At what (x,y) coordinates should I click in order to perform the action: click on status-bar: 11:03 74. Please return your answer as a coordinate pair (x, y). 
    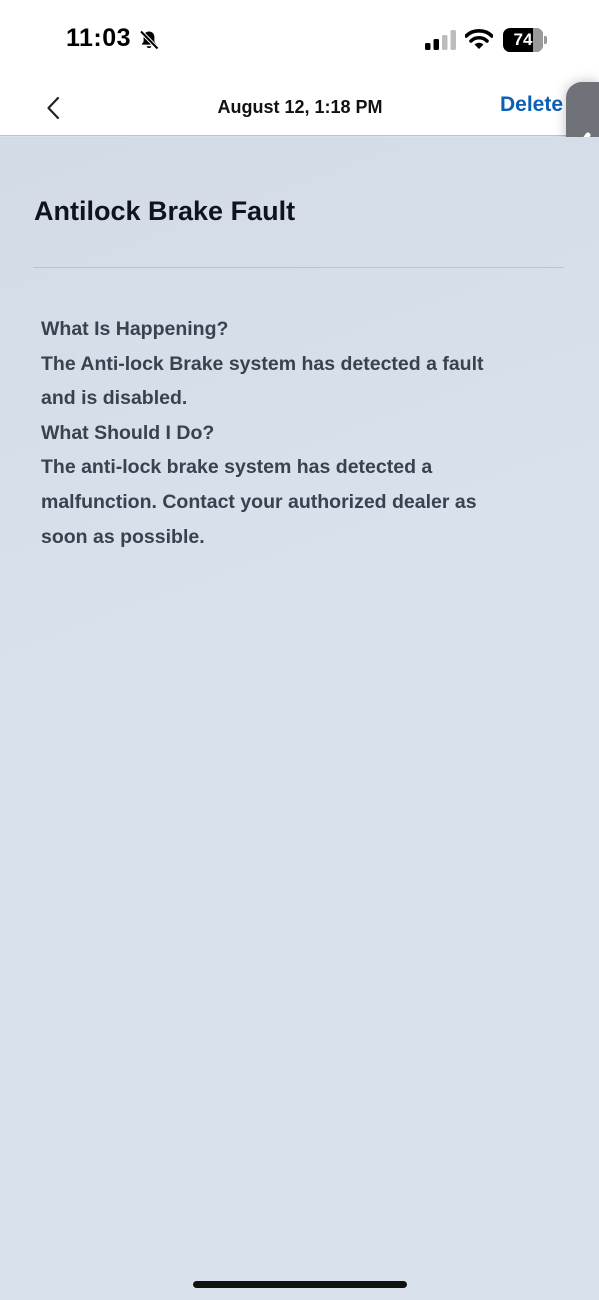
    Looking at the image, I should click on (299, 40).